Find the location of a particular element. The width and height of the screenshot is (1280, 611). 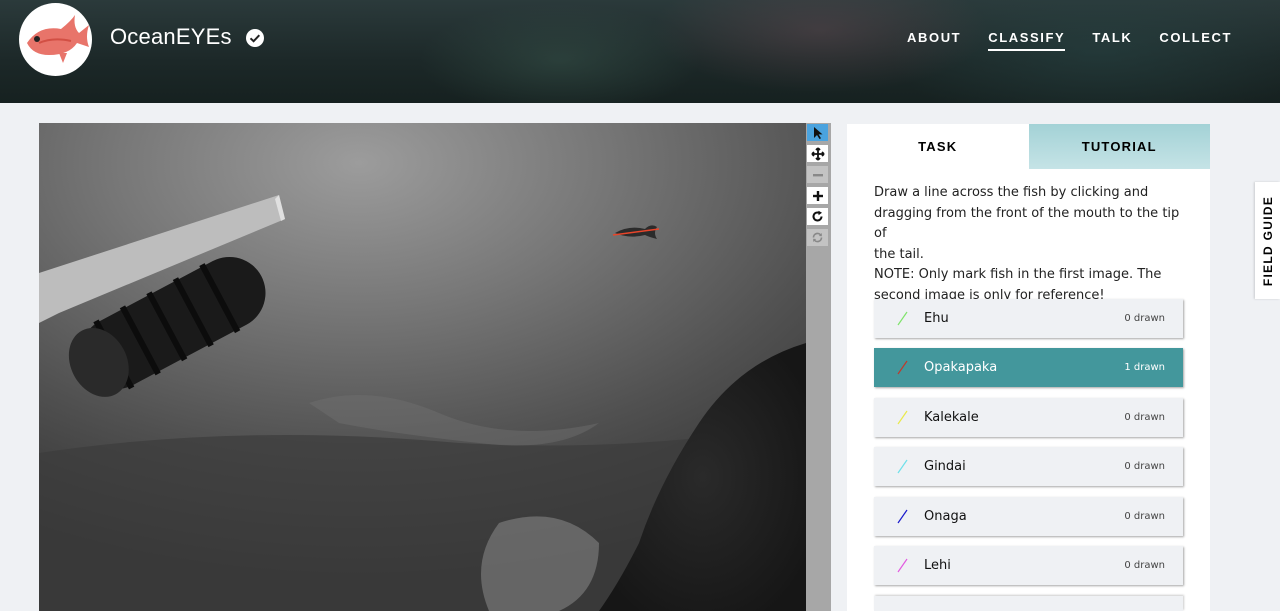

nav-collect: COLLECT is located at coordinates (1195, 40).